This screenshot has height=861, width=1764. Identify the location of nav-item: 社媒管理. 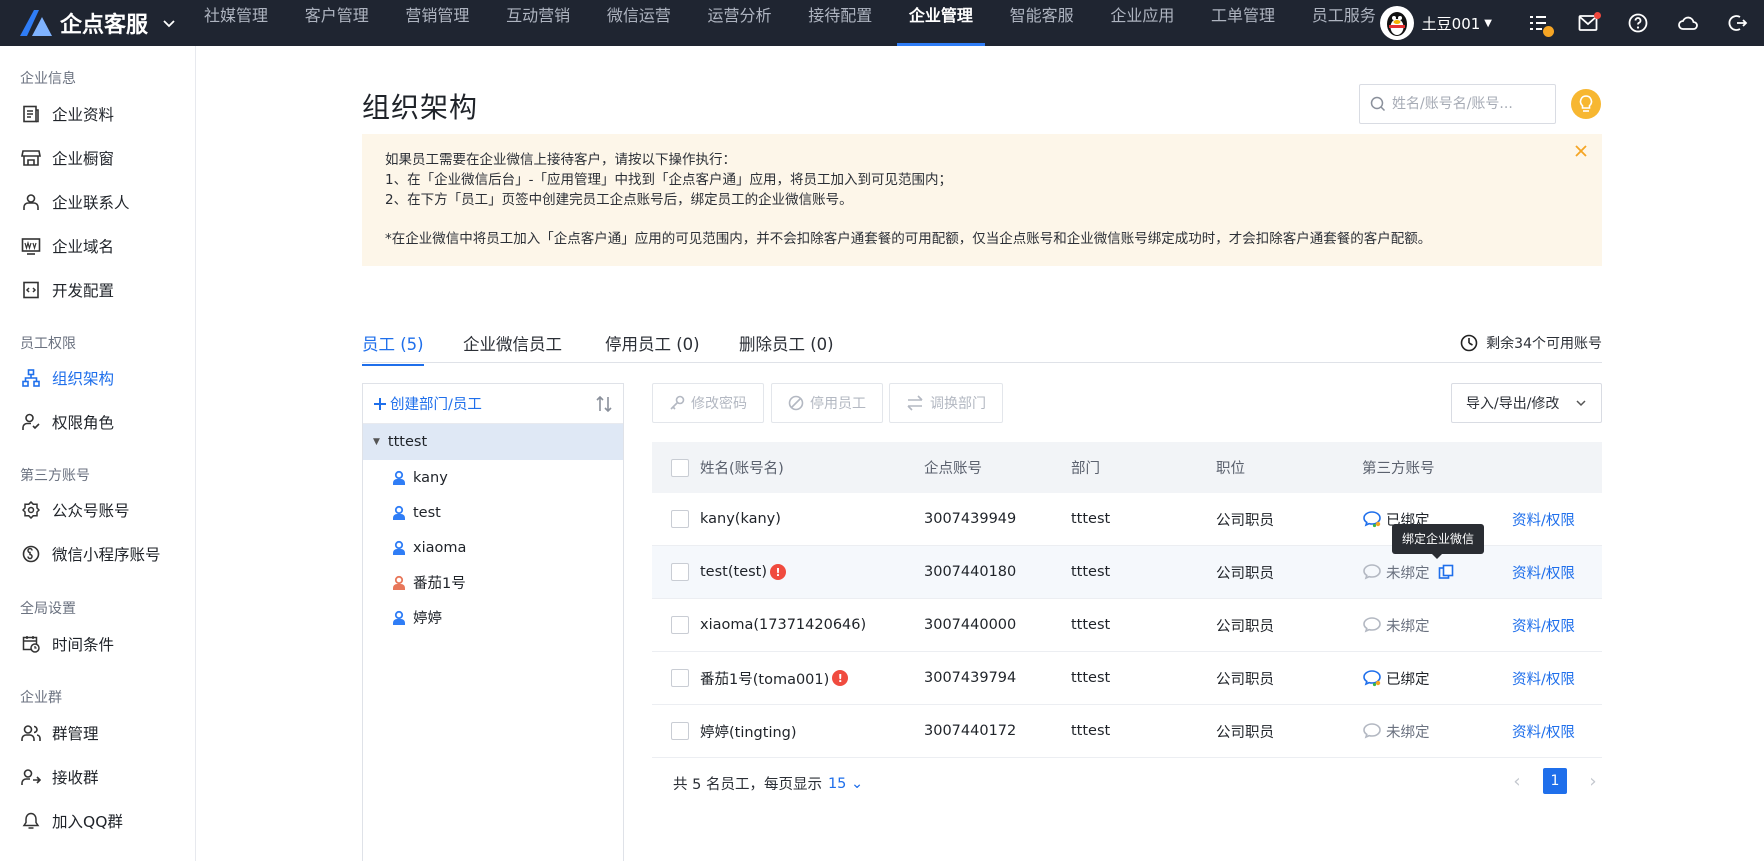
(236, 23).